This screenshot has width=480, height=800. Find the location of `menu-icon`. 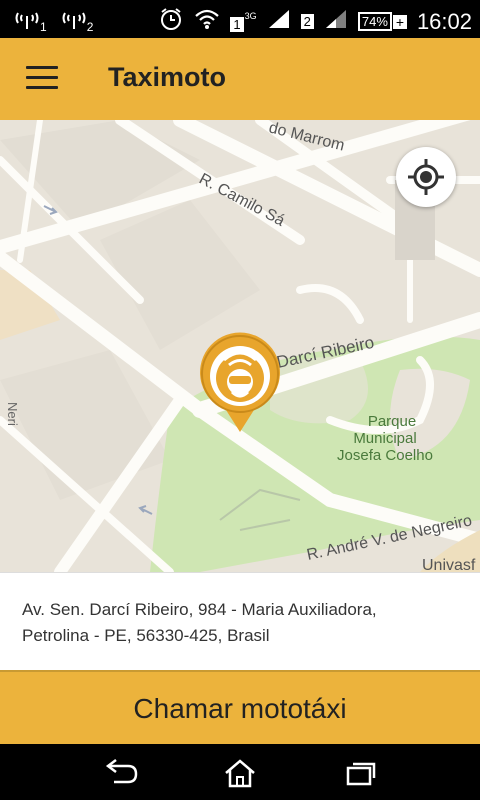

menu-icon is located at coordinates (42, 78).